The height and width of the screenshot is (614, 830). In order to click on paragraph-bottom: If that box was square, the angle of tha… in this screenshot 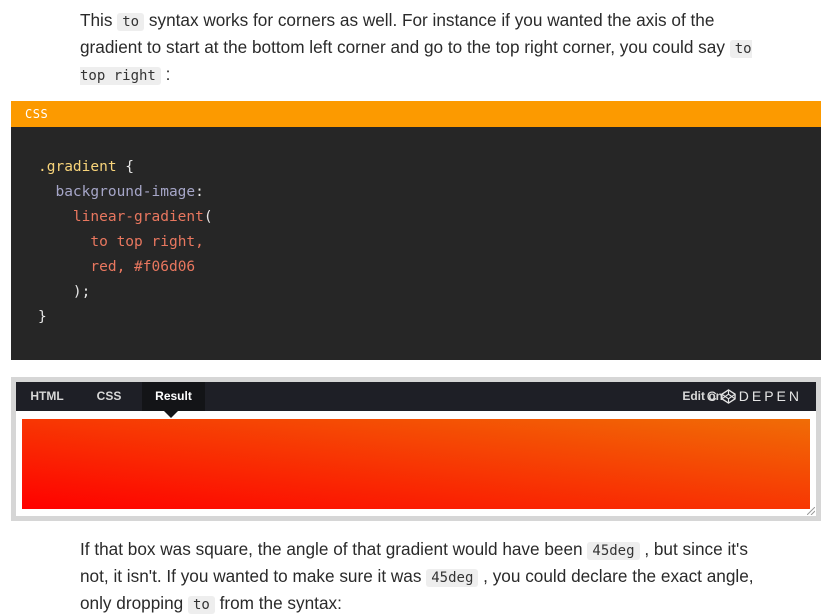, I will do `click(425, 575)`.